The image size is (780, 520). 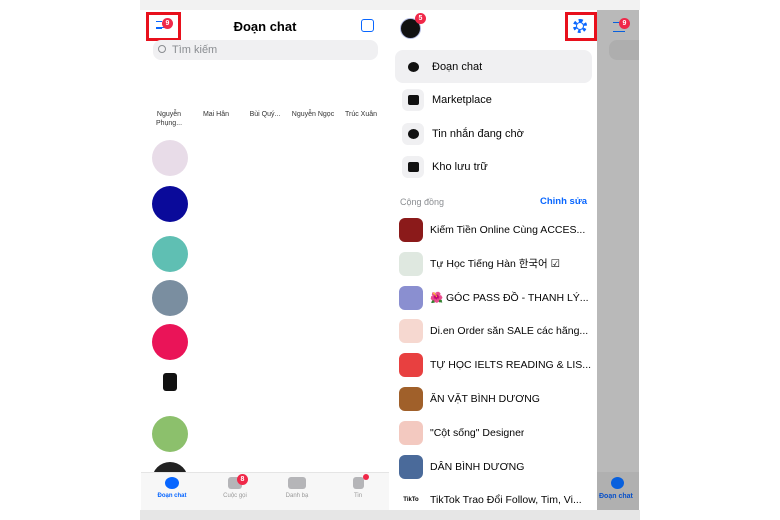 I want to click on menu-item: Tin nhắn đang chờ, so click(x=493, y=133).